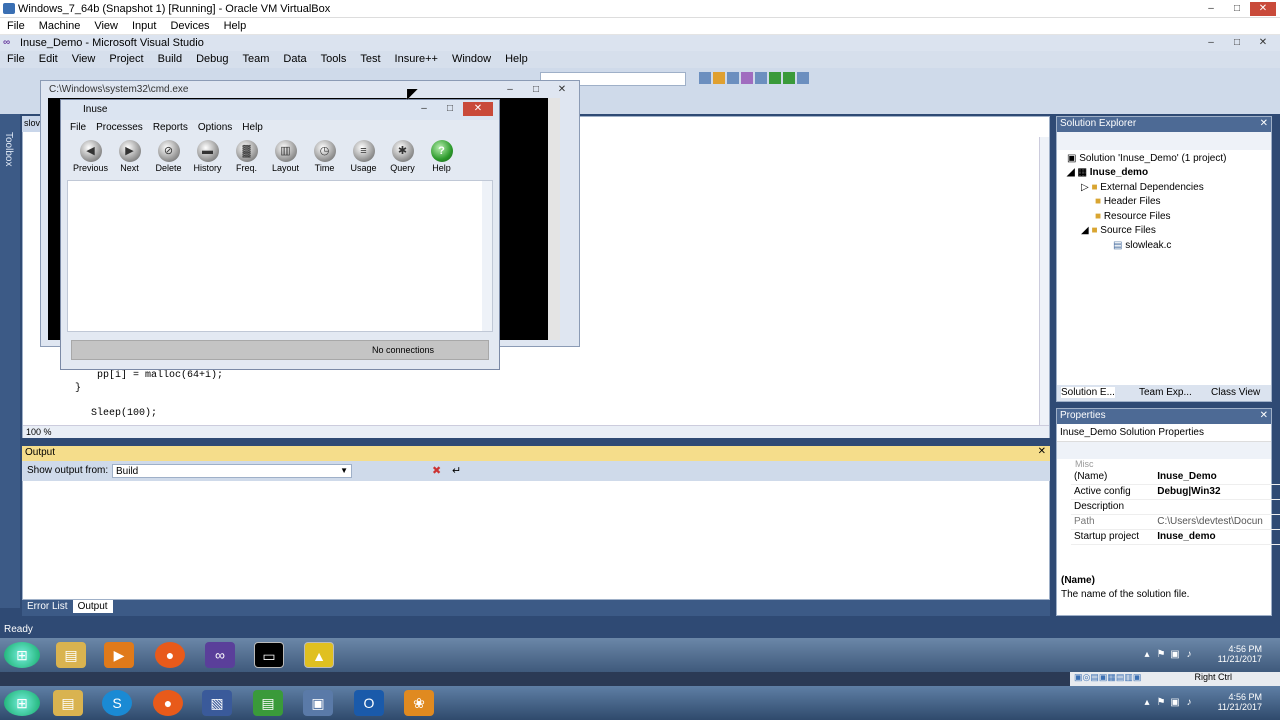 Image resolution: width=1280 pixels, height=720 pixels. Describe the element at coordinates (1211, 9) in the screenshot. I see `minimize-icon: –` at that location.